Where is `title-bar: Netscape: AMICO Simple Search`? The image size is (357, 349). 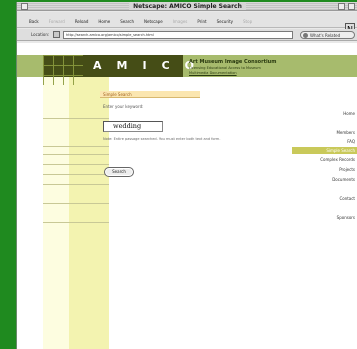
title-bar: Netscape: AMICO Simple Search is located at coordinates (187, 6).